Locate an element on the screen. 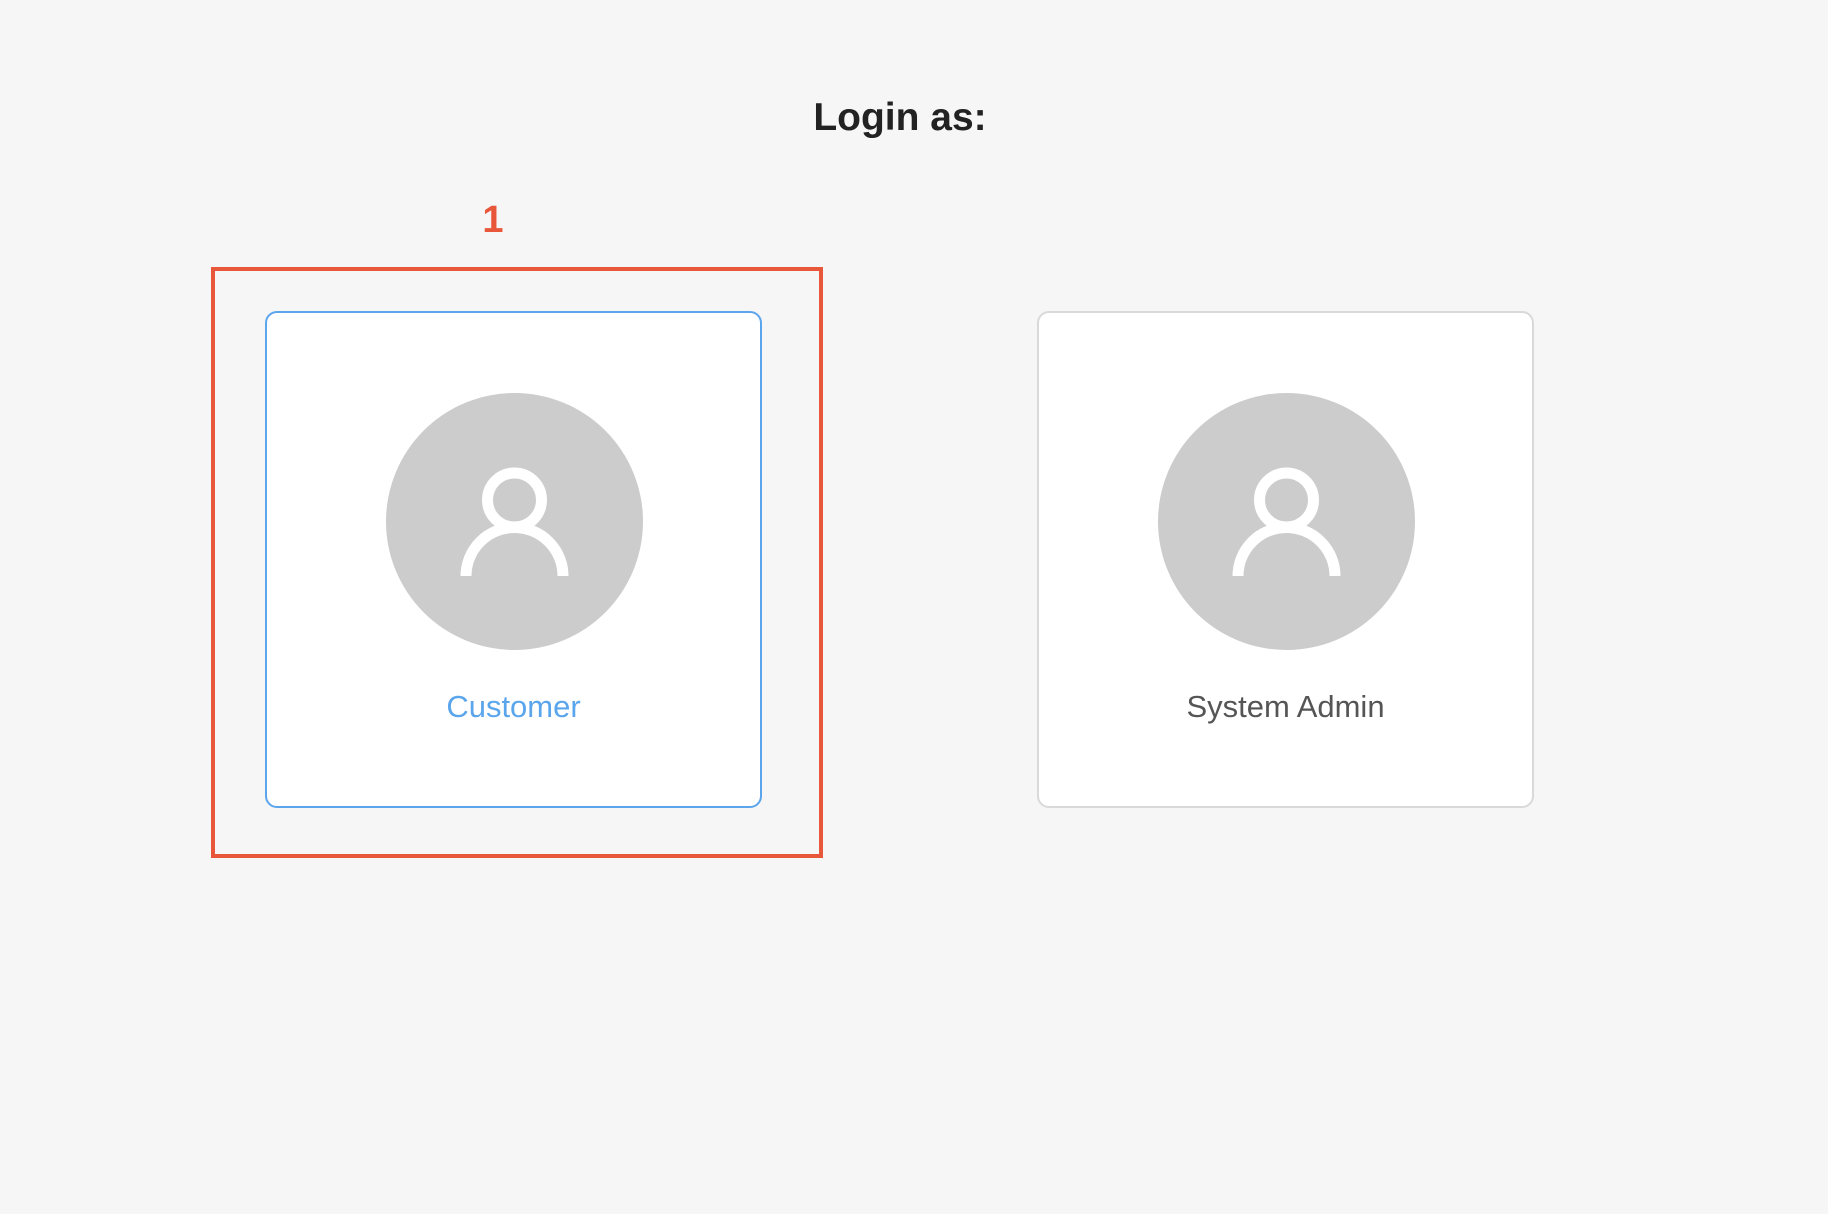 This screenshot has height=1214, width=1828. system-admin-role-label: System Admin is located at coordinates (1285, 706).